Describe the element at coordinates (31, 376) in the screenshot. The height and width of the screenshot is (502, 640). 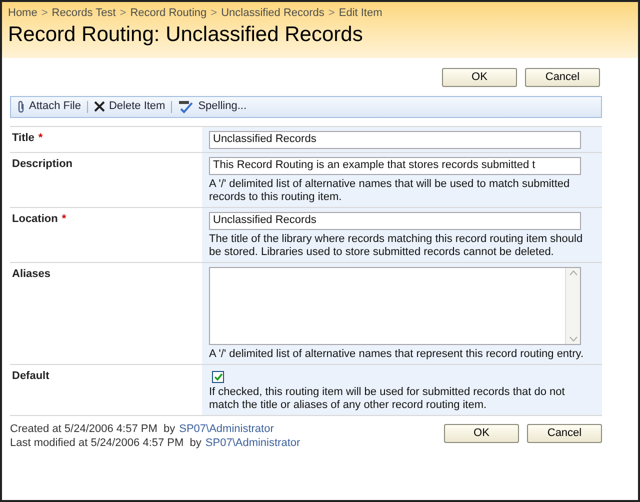
I see `field-label: Default` at that location.